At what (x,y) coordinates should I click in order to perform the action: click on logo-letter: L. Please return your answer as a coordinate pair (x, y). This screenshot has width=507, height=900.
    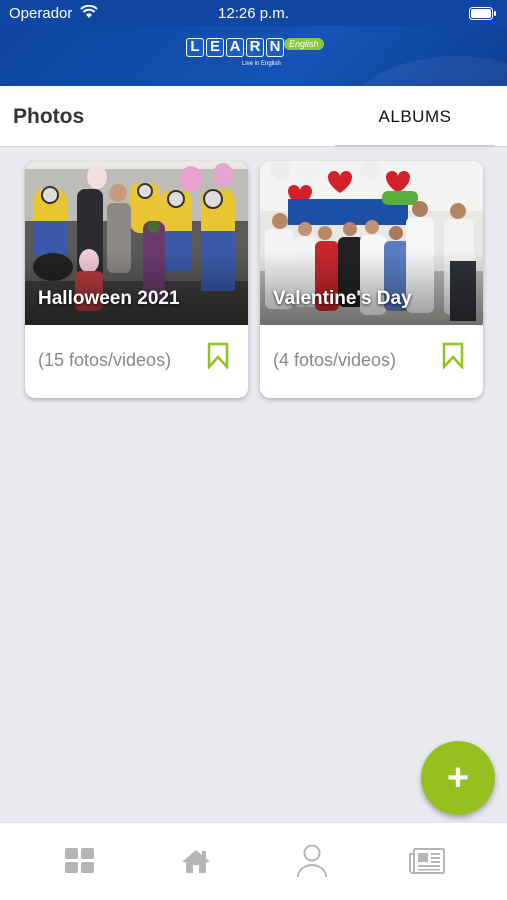
    Looking at the image, I should click on (195, 47).